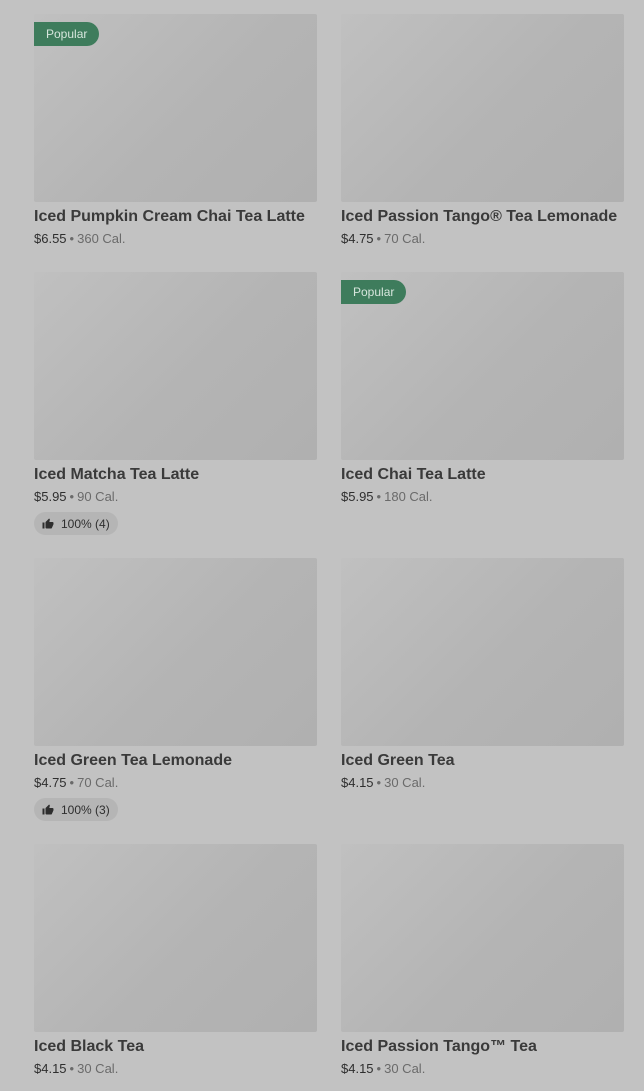  Describe the element at coordinates (98, 496) in the screenshot. I see `product-calories: 90 Cal.` at that location.